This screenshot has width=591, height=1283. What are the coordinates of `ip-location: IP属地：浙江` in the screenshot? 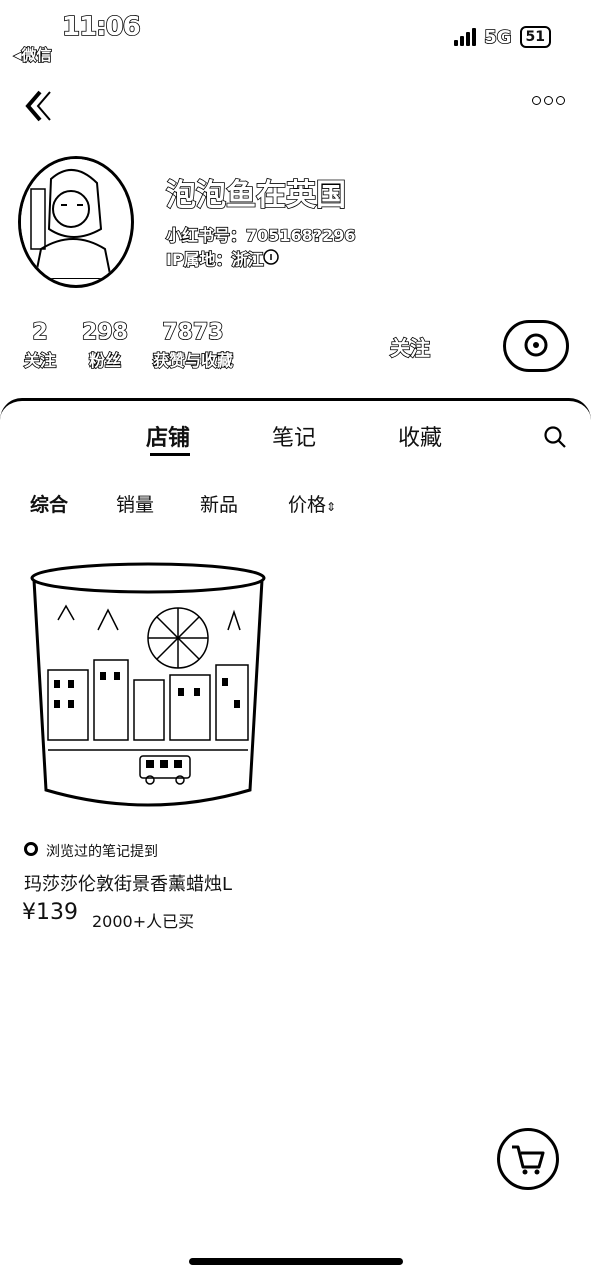 It's located at (214, 259).